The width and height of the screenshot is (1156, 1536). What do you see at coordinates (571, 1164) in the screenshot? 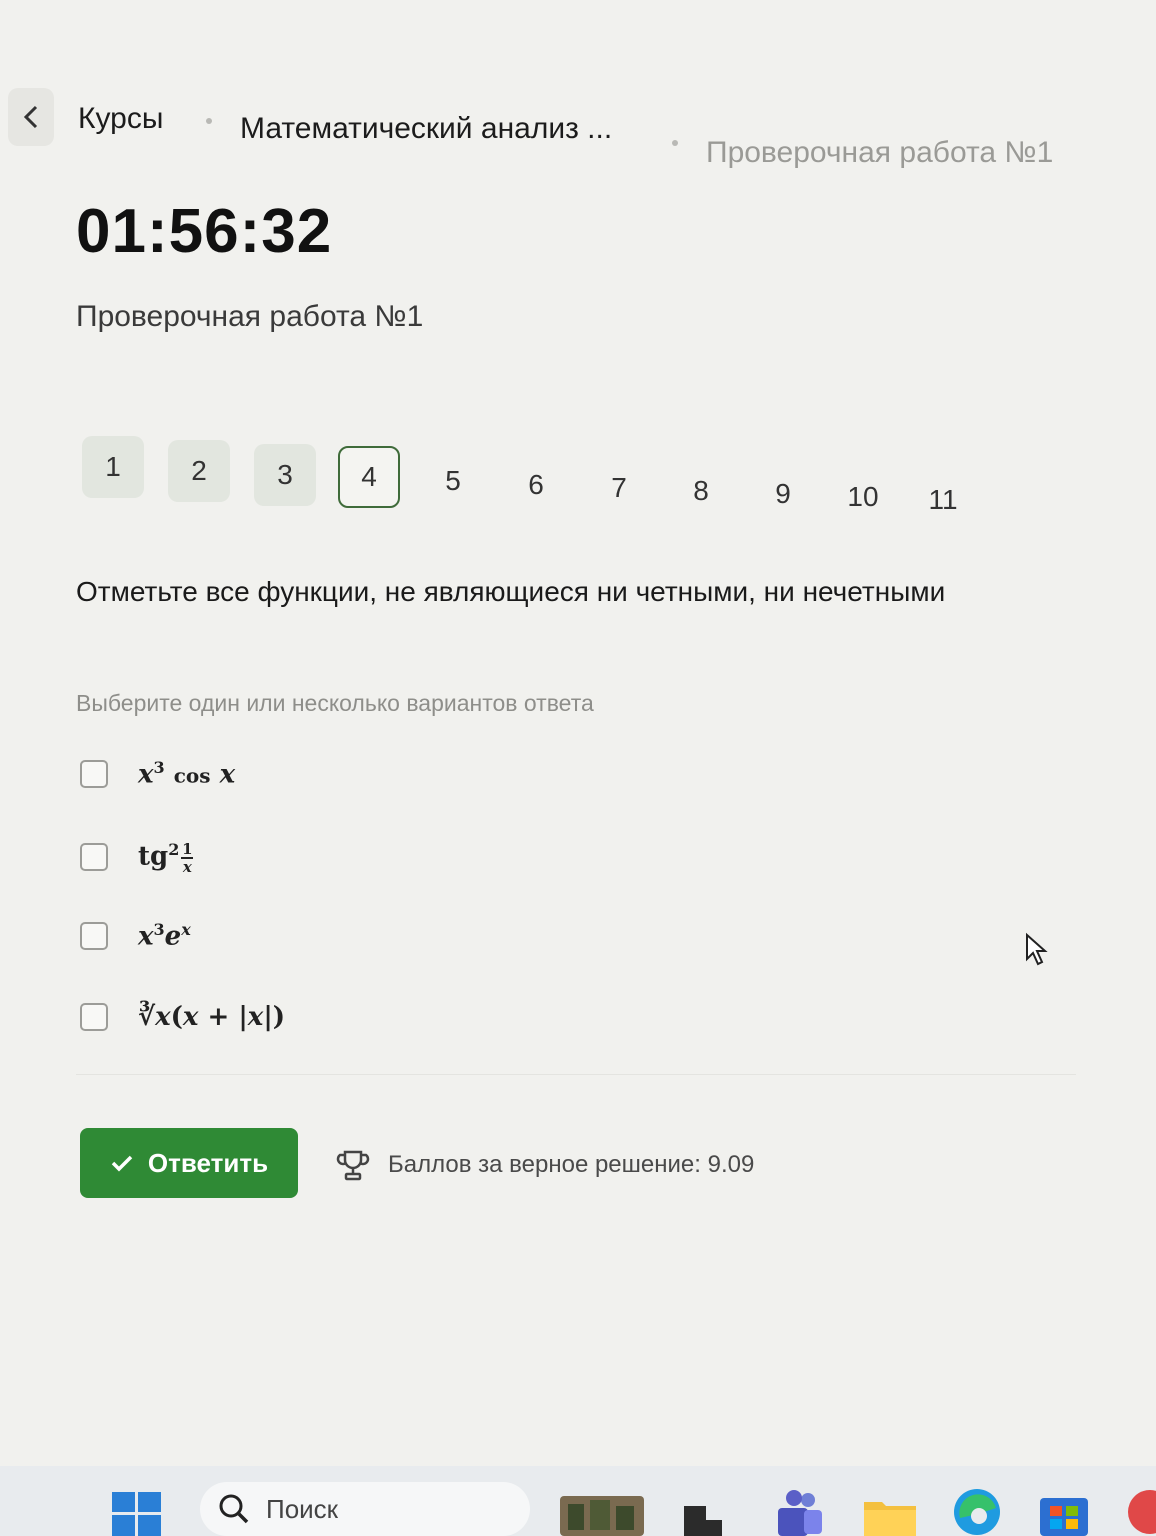
I see `score-text: Баллов за верное решение: 9.09` at bounding box center [571, 1164].